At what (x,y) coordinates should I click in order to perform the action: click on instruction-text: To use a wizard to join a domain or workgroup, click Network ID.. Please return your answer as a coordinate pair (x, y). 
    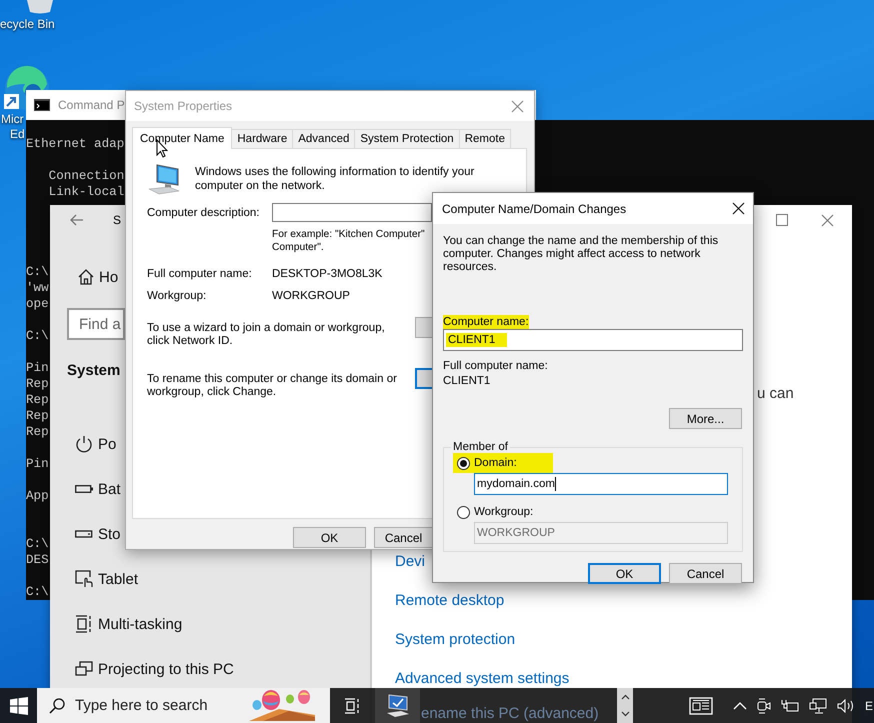
    Looking at the image, I should click on (266, 335).